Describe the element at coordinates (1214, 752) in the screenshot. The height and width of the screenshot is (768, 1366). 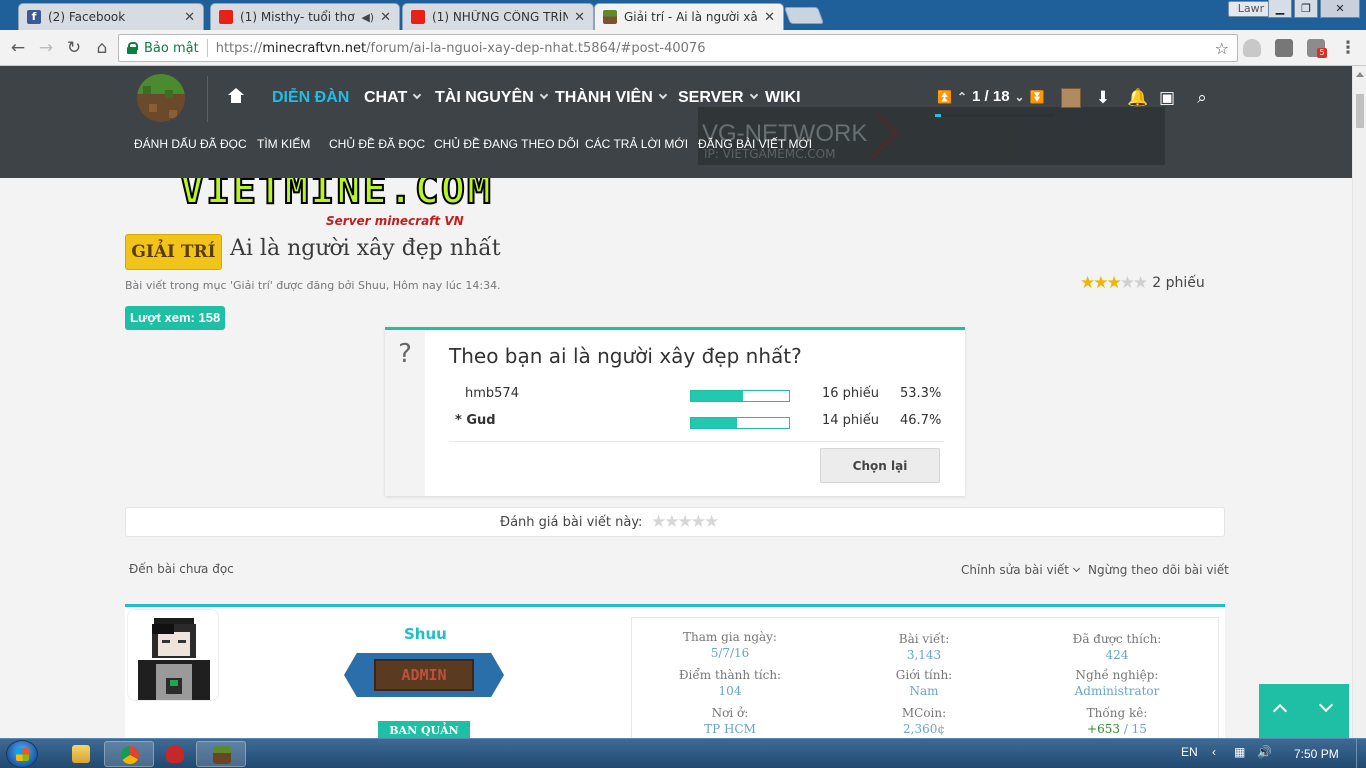
I see `tray-expand-icon: ‹` at that location.